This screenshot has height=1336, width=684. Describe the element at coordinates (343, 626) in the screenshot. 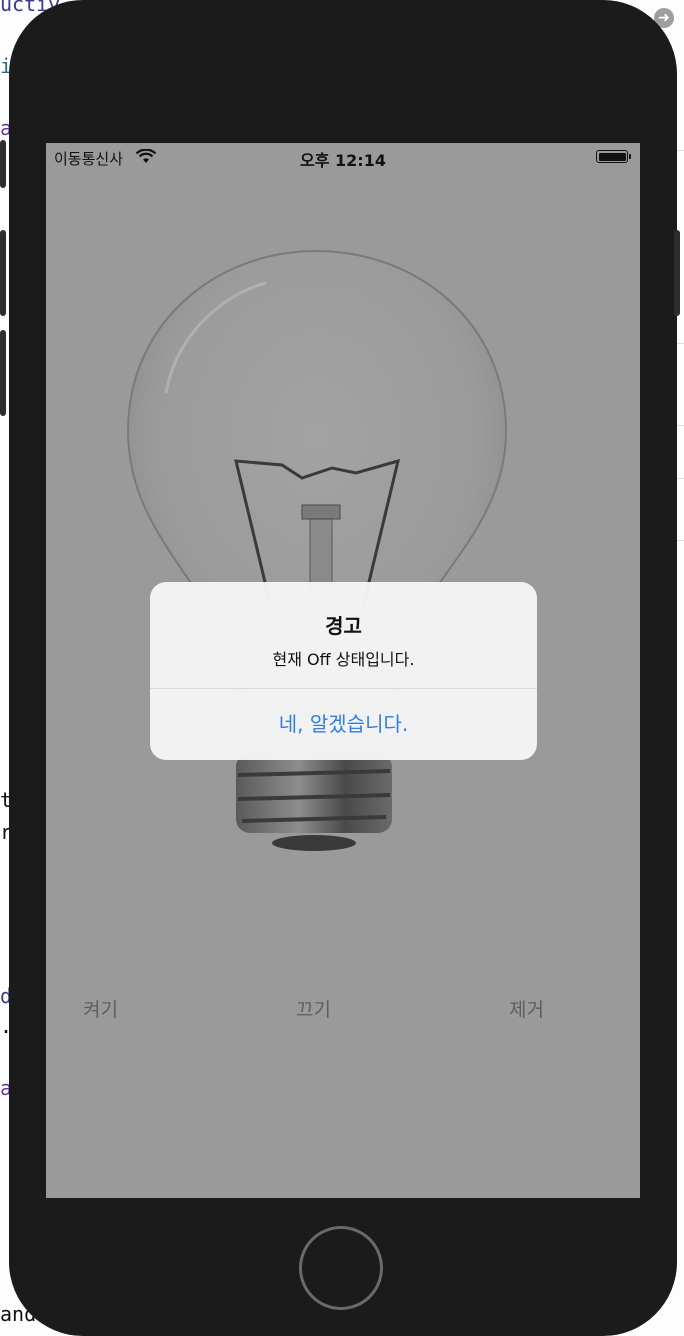

I see `alert-title: 경고` at that location.